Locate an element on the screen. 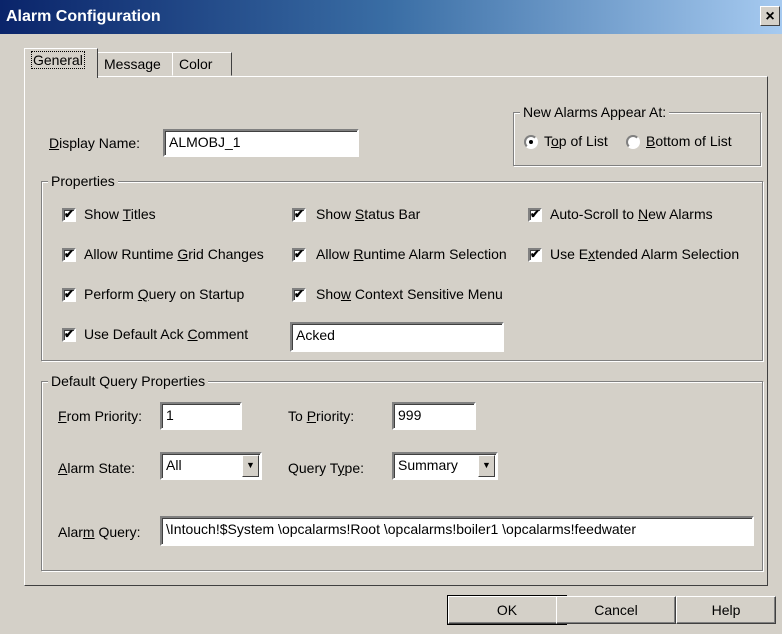 The height and width of the screenshot is (634, 782). bottom-of-list-label: Bottom of List is located at coordinates (689, 141).